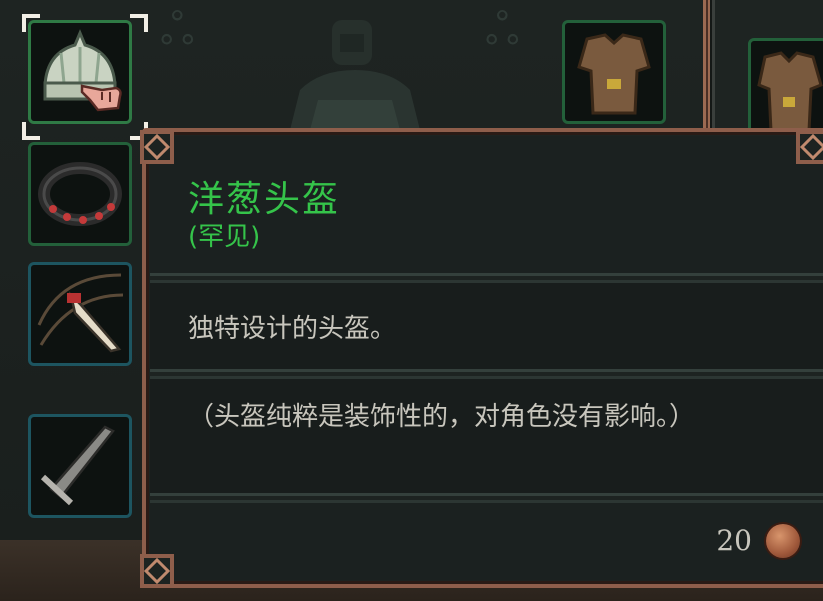 Image resolution: width=823 pixels, height=601 pixels. Describe the element at coordinates (734, 540) in the screenshot. I see `item-price: 20` at that location.